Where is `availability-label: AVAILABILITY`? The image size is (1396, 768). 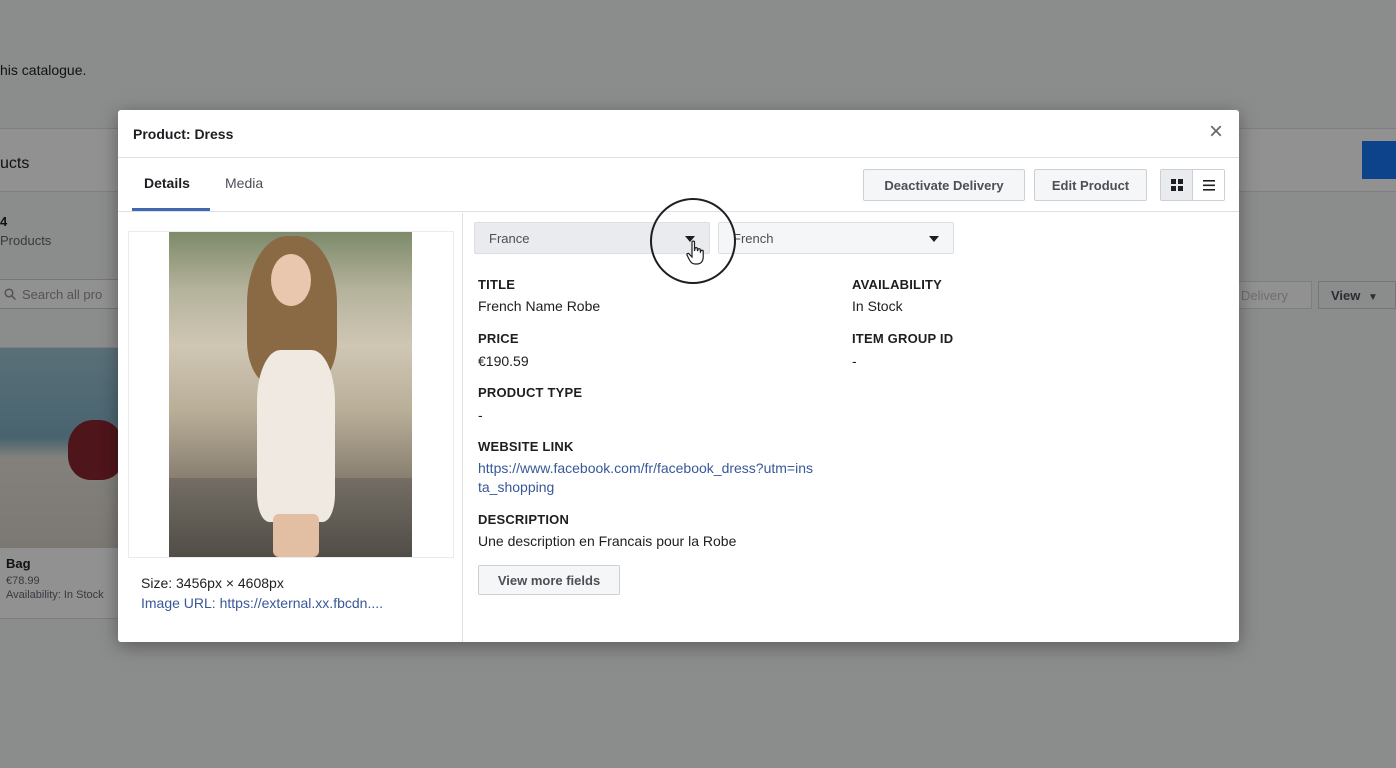
availability-label: AVAILABILITY is located at coordinates (897, 284).